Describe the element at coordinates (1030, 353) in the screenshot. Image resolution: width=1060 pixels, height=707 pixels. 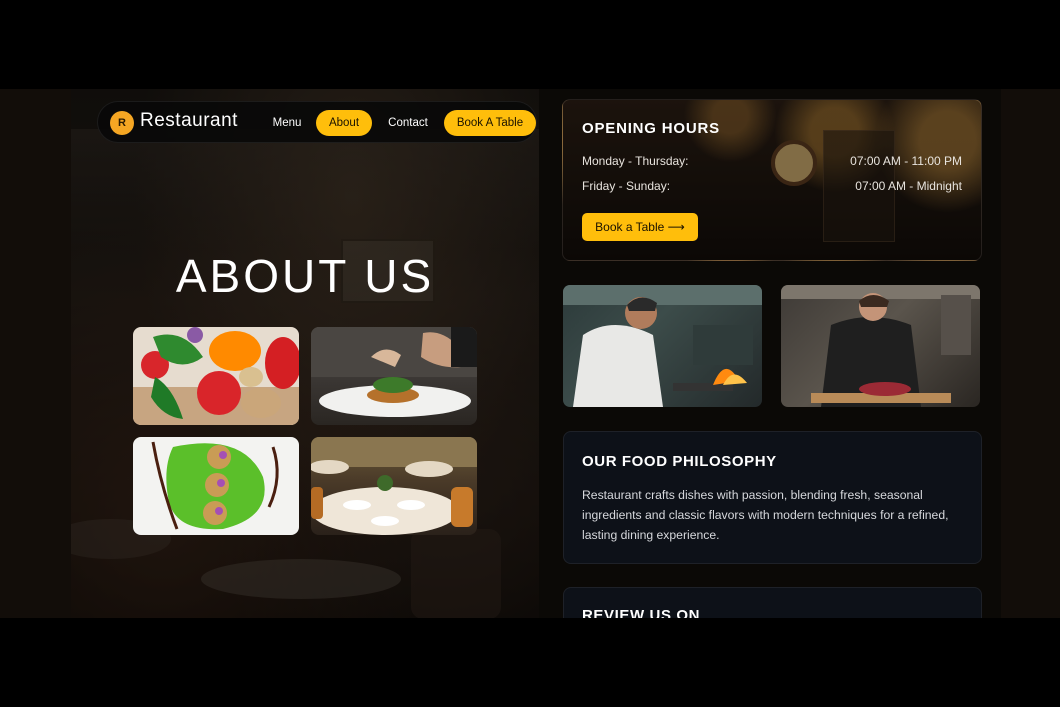
I see `right-edge` at that location.